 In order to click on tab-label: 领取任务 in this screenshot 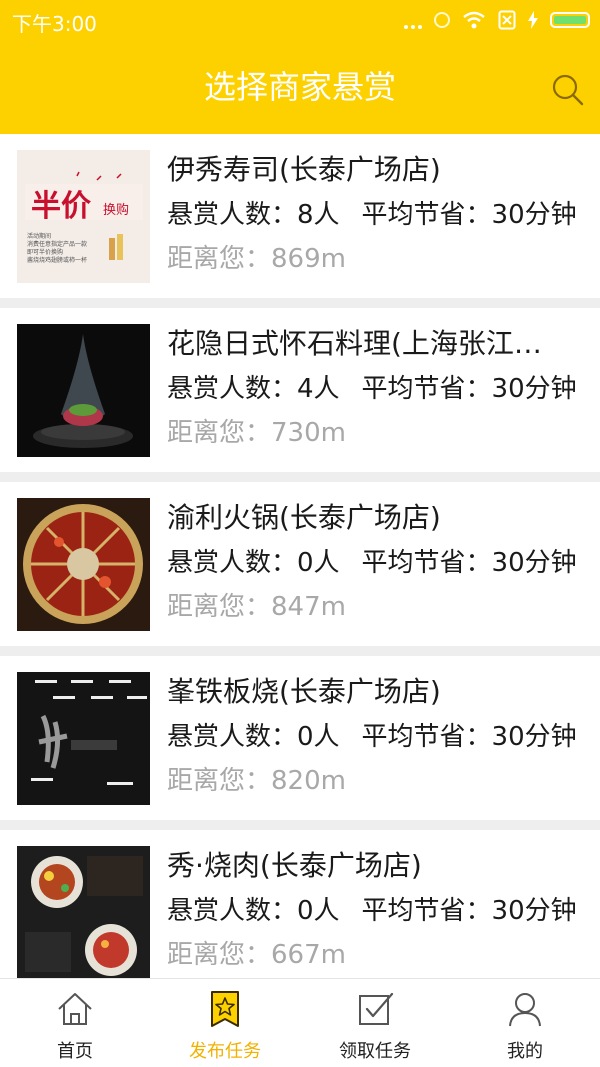, I will do `click(375, 1051)`.